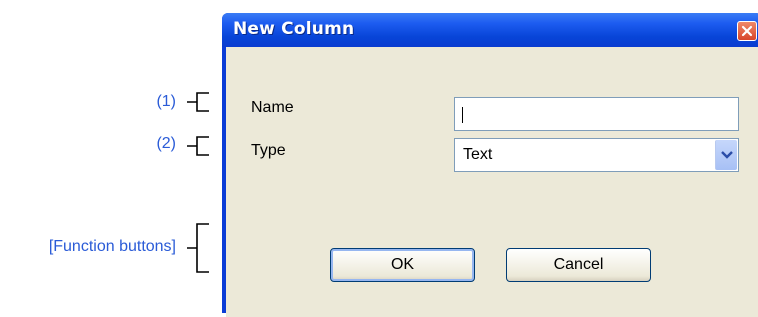 The width and height of the screenshot is (758, 317). I want to click on cancel-button: Cancel, so click(578, 265).